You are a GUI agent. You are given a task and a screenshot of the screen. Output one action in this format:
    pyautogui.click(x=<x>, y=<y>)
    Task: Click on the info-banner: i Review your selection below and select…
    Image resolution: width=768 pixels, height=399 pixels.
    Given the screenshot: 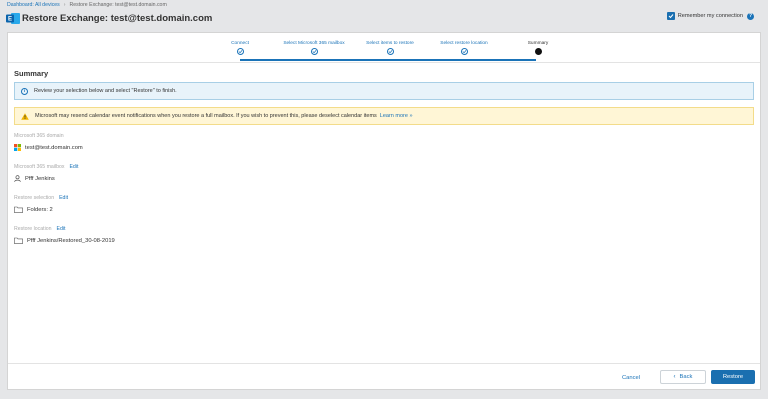 What is the action you would take?
    pyautogui.click(x=384, y=91)
    